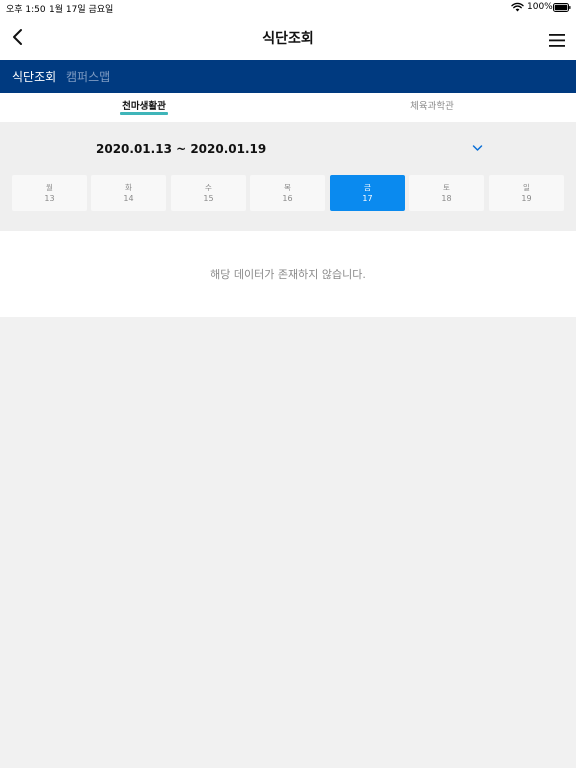  Describe the element at coordinates (208, 198) in the screenshot. I see `day-number: 15` at that location.